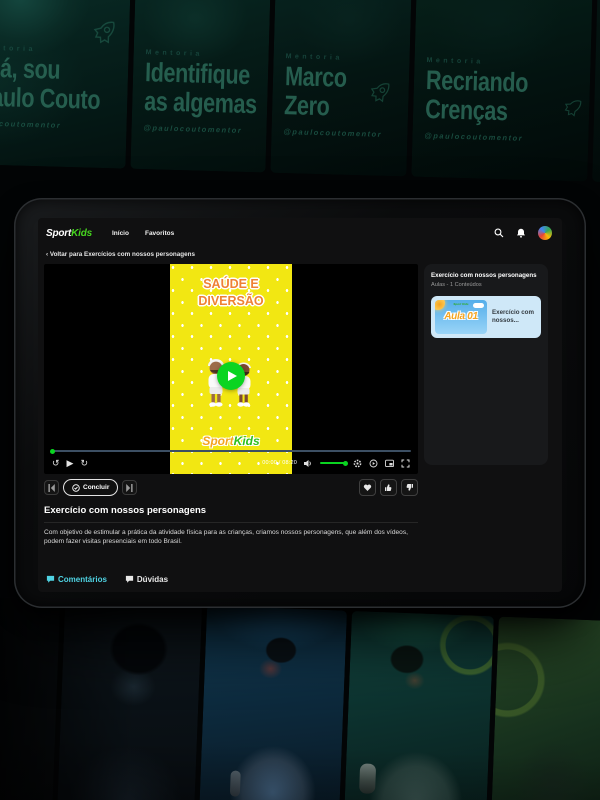 The image size is (600, 800). I want to click on divider, so click(231, 522).